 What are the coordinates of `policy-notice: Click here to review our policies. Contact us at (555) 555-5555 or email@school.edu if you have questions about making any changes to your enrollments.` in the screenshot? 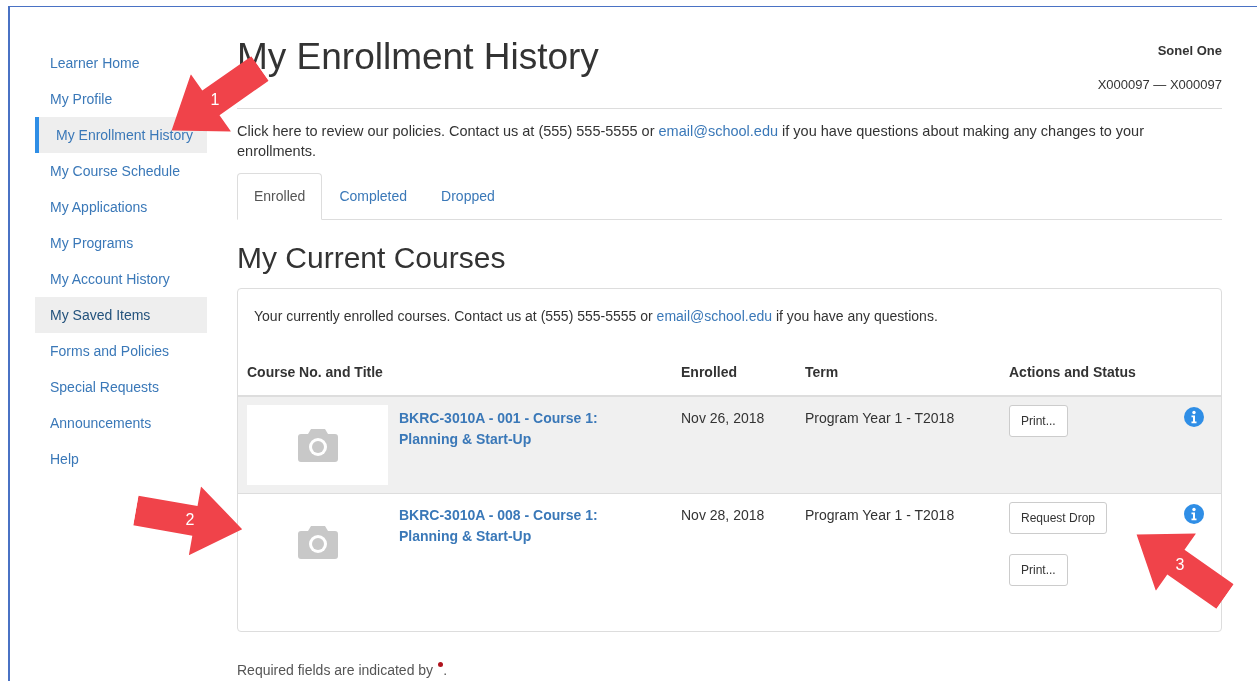 It's located at (691, 141).